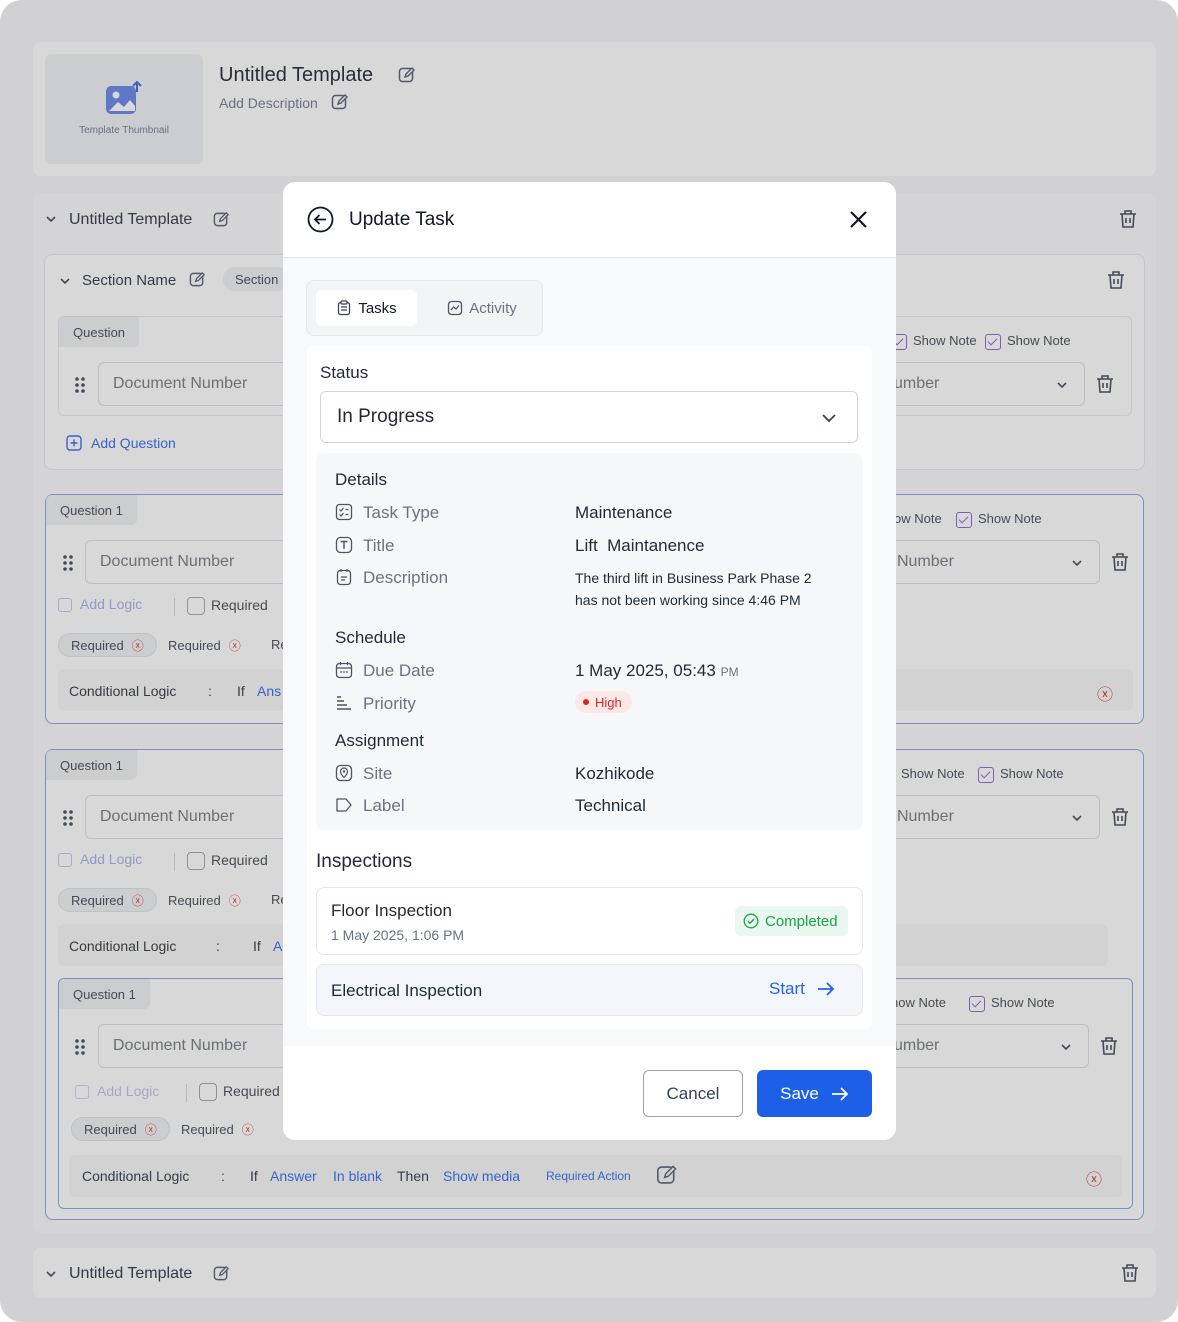  What do you see at coordinates (384, 805) in the screenshot?
I see `label-label: Label` at bounding box center [384, 805].